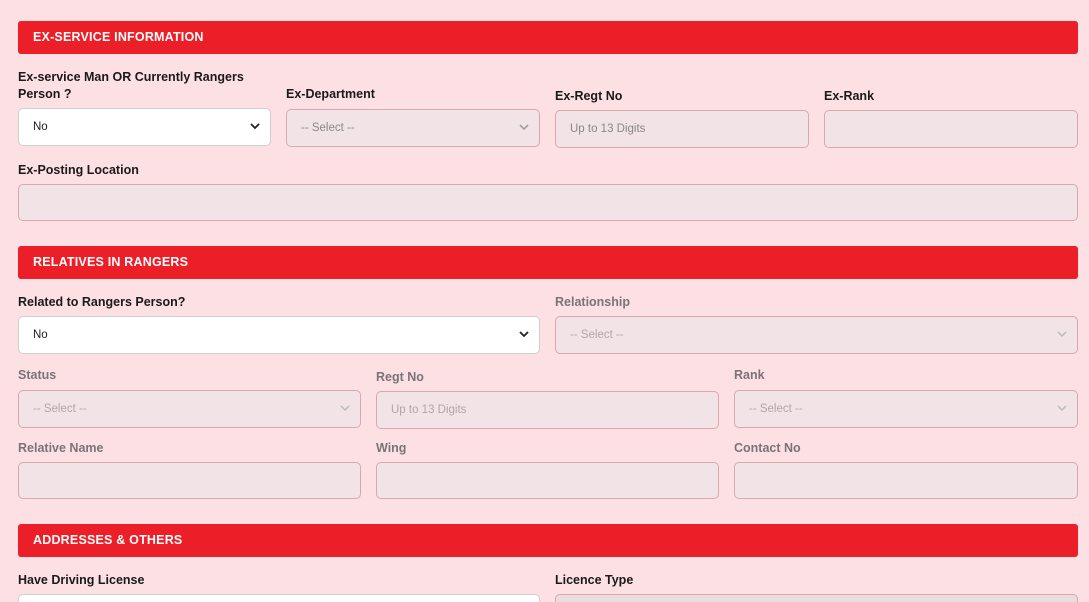  Describe the element at coordinates (548, 540) in the screenshot. I see `section-header-addresses: ADDRESSES & OTHERS` at that location.